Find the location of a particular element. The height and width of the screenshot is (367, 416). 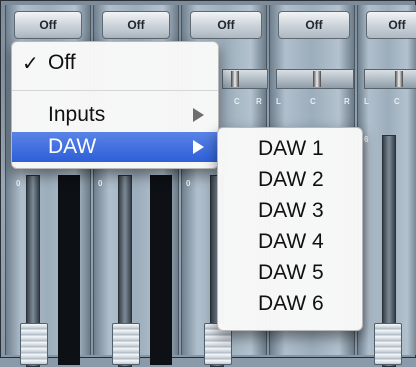

submenu-item-daw-4: DAW 4 is located at coordinates (290, 242).